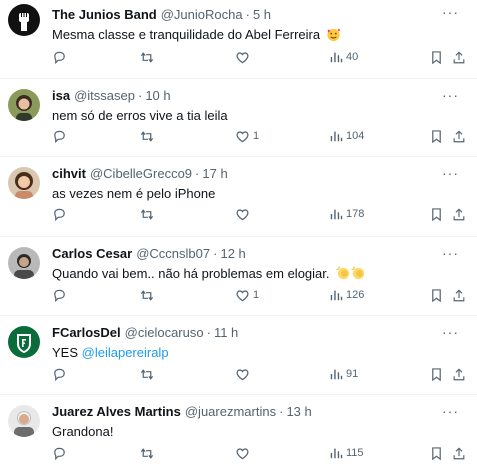  I want to click on author-handle: @juarezmartins, so click(230, 411).